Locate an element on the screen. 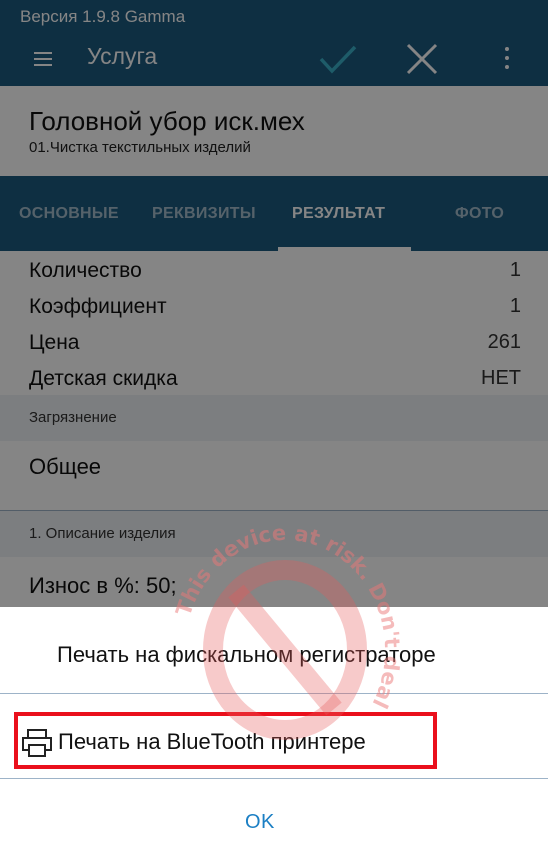 This screenshot has height=865, width=548. option-label: Печать на BlueTooth принтере is located at coordinates (212, 741).